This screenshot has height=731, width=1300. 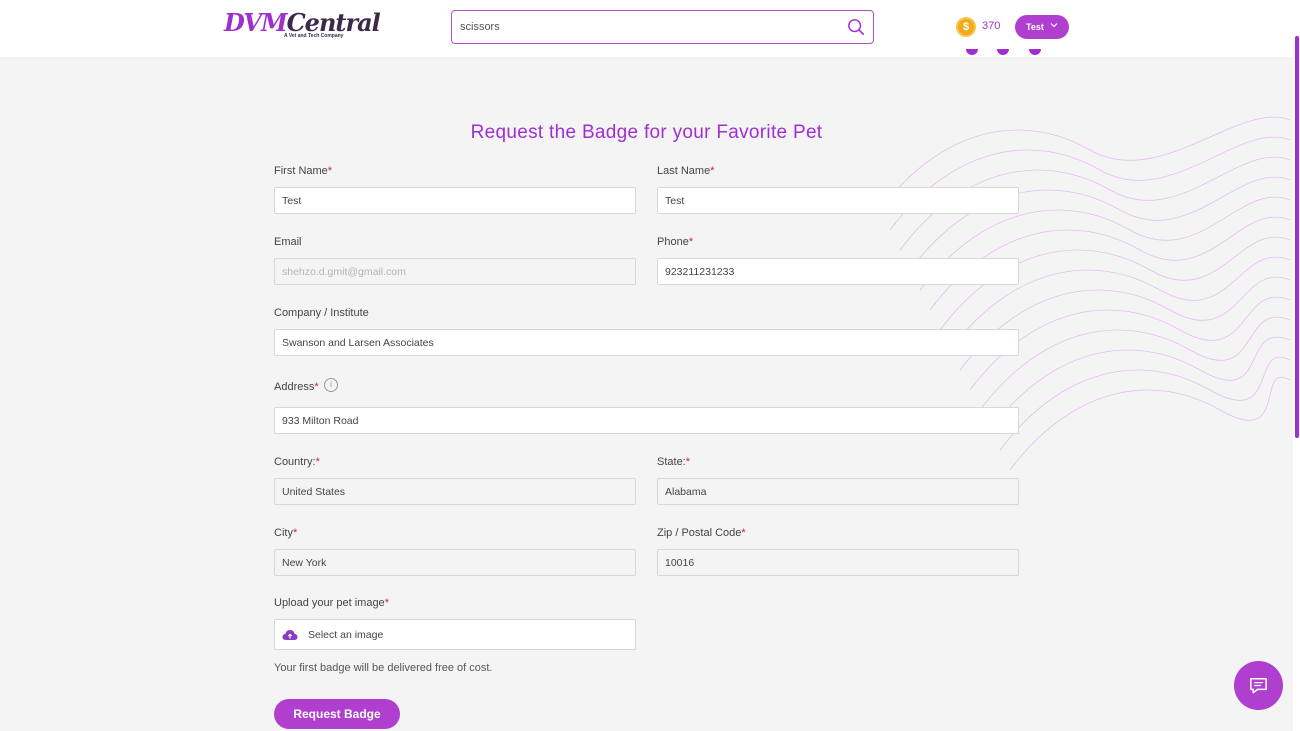 I want to click on company-input: Swanson and Larsen Associates, so click(x=646, y=342).